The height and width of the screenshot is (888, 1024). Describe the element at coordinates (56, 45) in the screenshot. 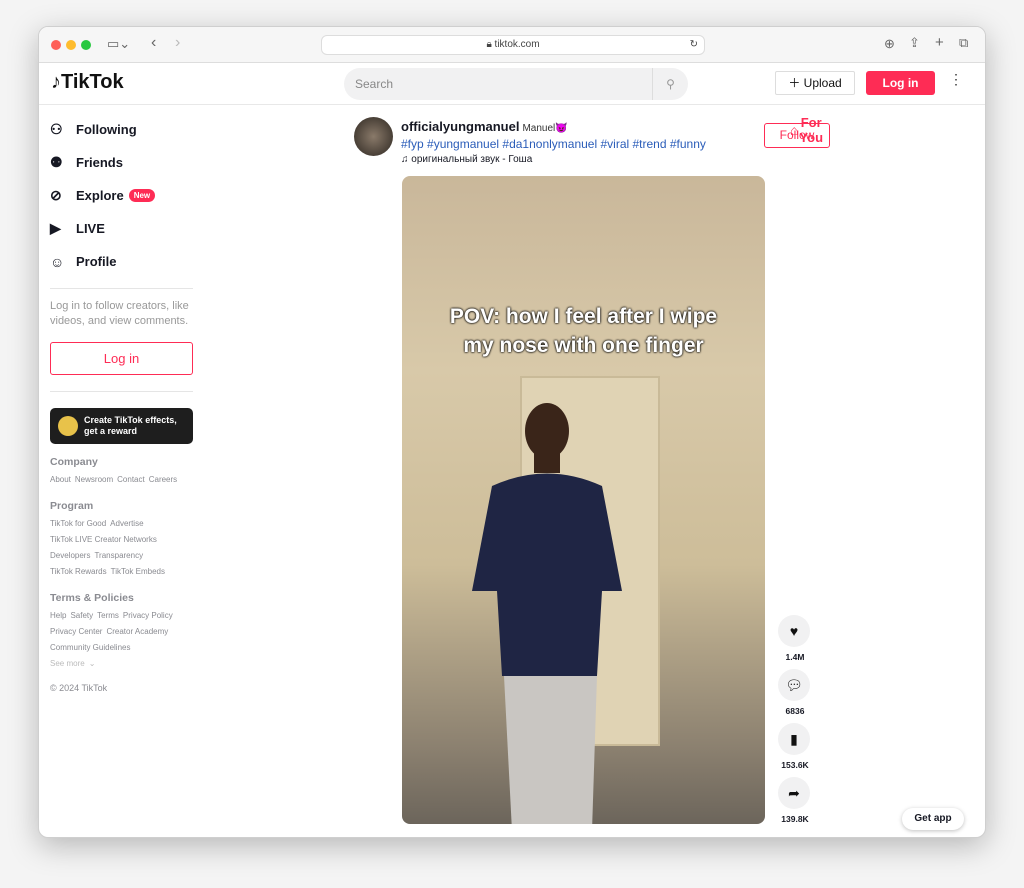

I see `close-window-button` at that location.